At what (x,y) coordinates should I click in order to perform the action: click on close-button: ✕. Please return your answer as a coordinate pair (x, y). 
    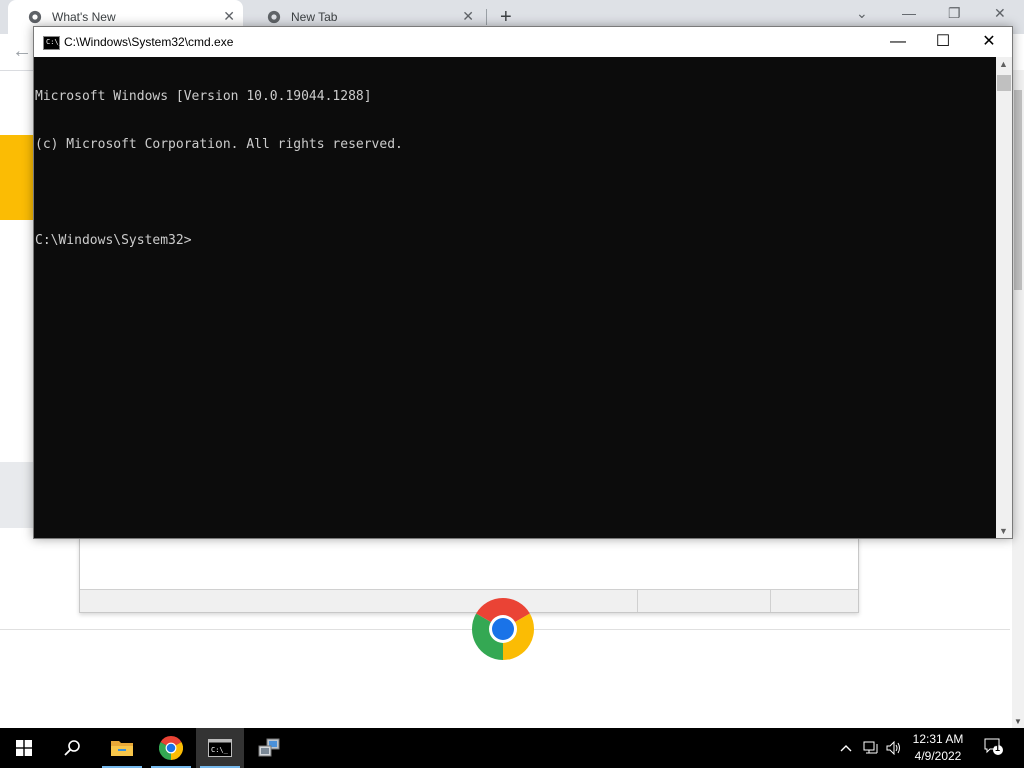
    Looking at the image, I should click on (989, 42).